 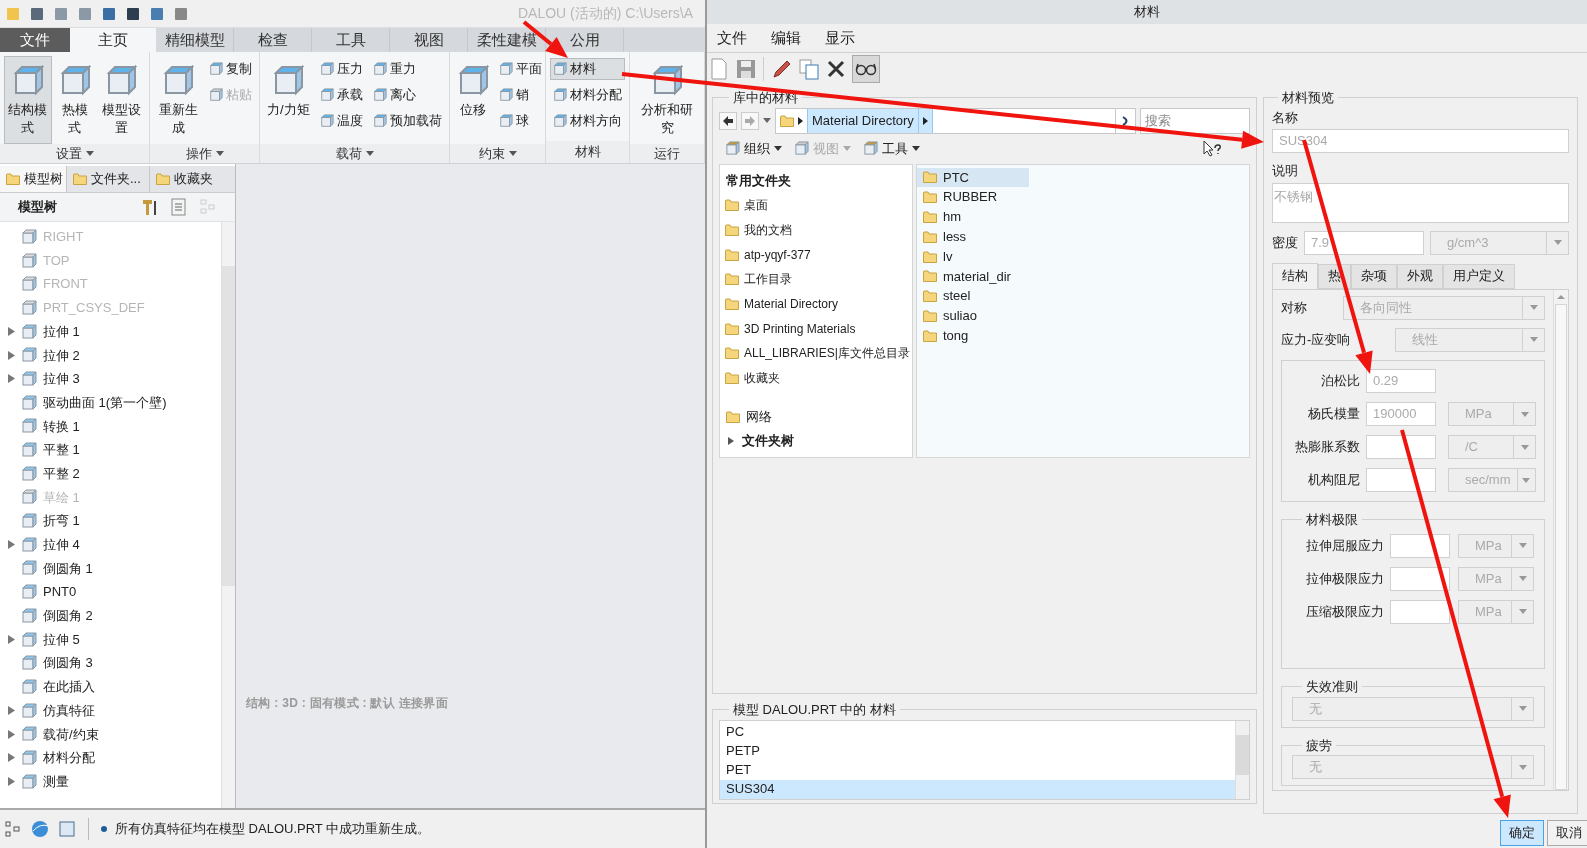 I want to click on place-item: ALL_LIBRARIES|库文件总目录, so click(x=816, y=353).